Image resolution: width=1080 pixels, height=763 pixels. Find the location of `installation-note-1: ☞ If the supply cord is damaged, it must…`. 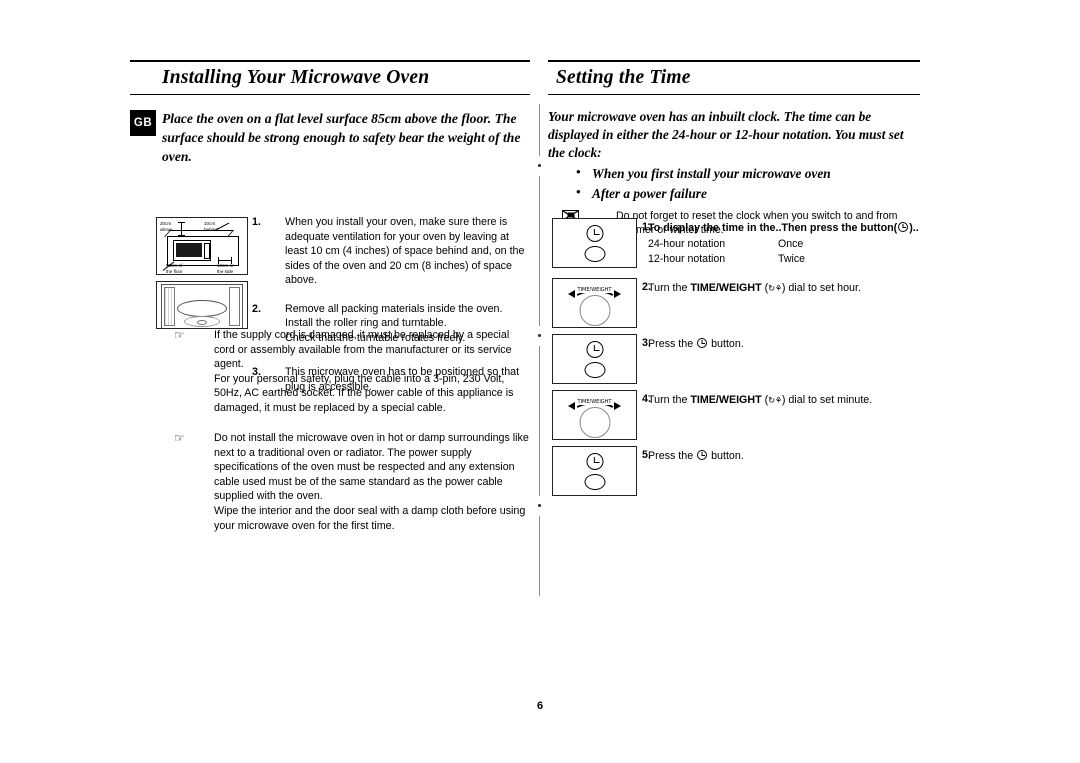

installation-note-1: ☞ If the supply cord is damaged, it must… is located at coordinates (343, 371).